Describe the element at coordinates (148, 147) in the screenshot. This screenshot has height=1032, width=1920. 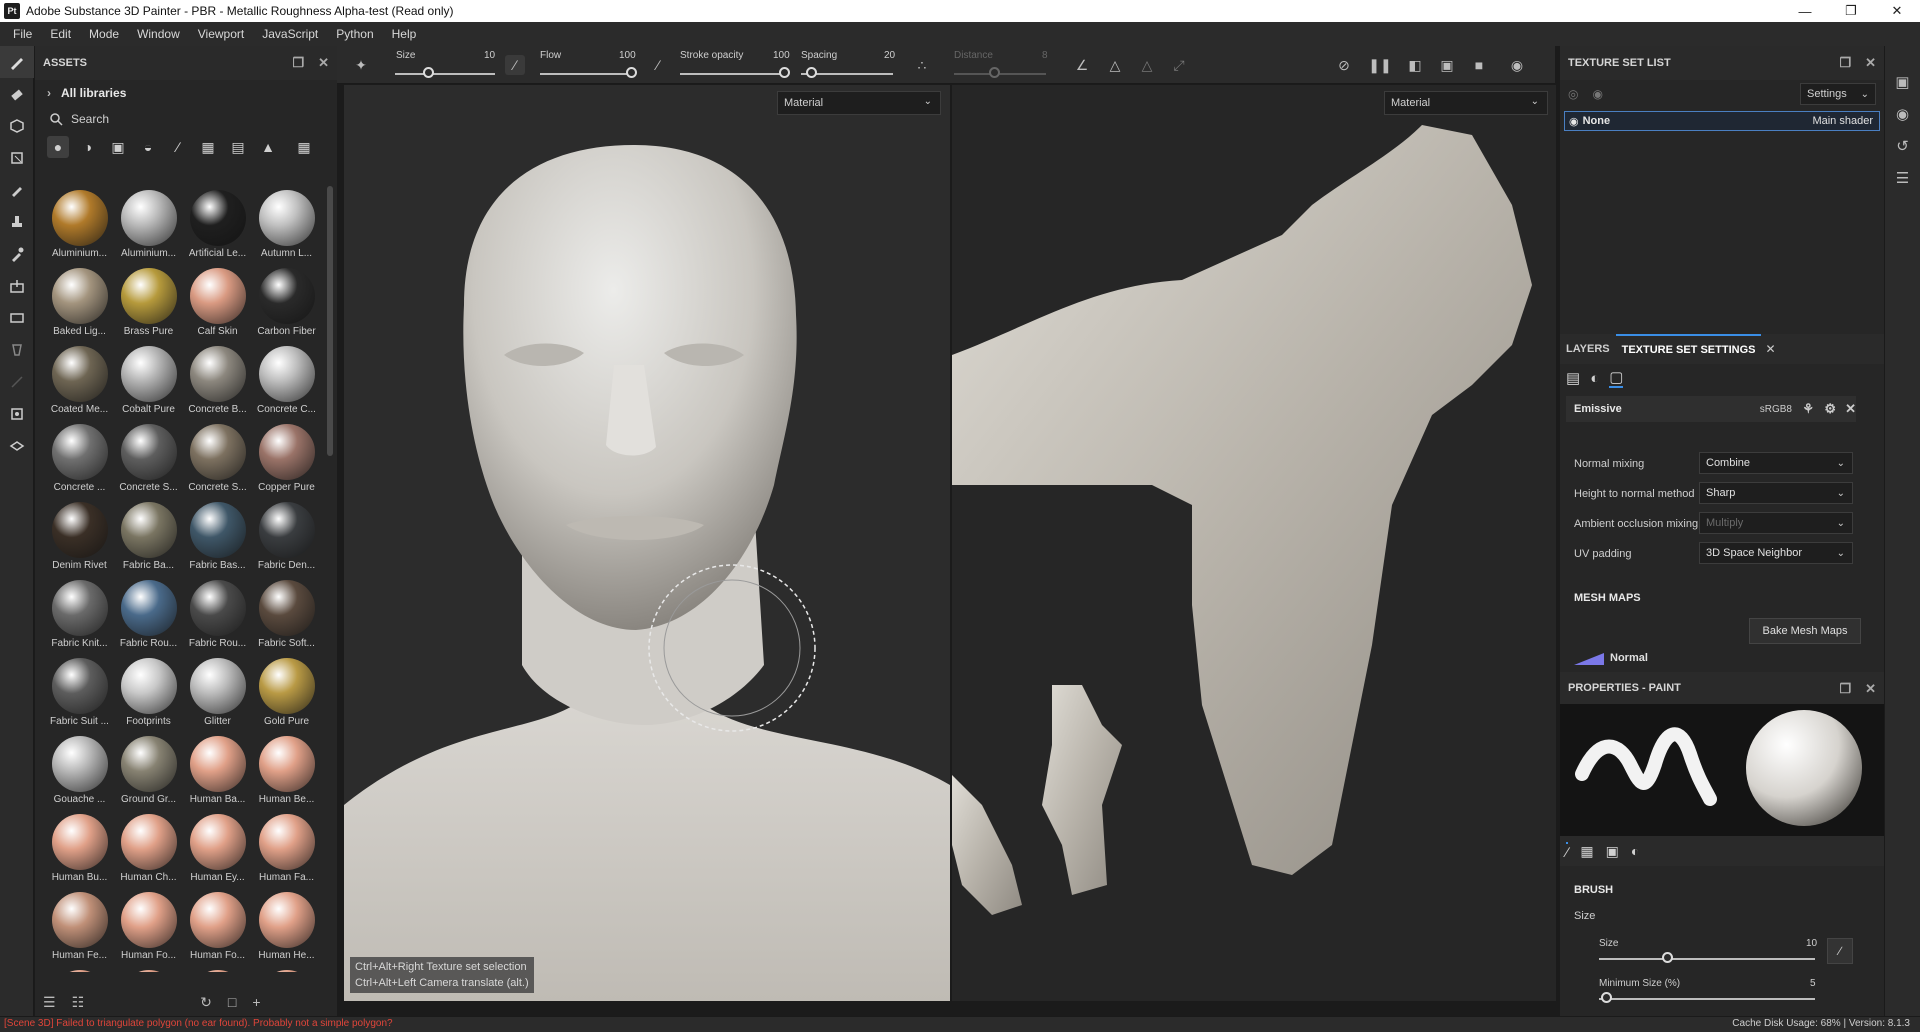
I see `smart-masks-filter-icon: ◒` at that location.